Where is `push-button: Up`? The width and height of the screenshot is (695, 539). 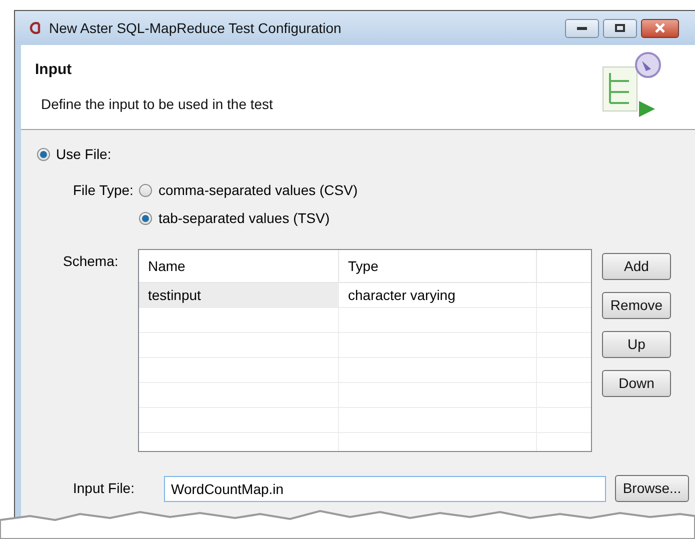 push-button: Up is located at coordinates (636, 344).